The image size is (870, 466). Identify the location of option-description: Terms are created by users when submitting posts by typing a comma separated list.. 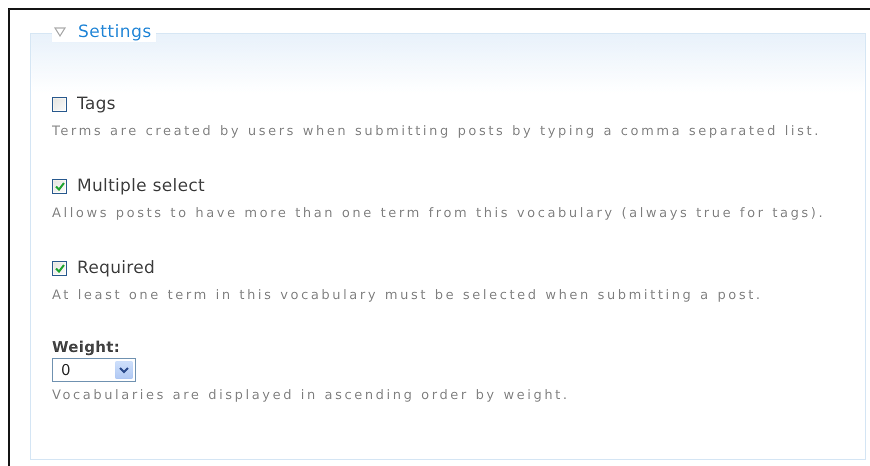
(437, 131).